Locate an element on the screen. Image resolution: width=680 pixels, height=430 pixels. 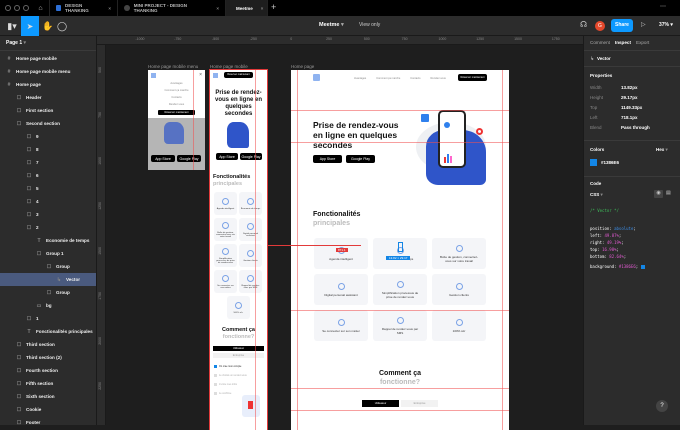
menu-item: Comment ça marche is located at coordinates (176, 90).